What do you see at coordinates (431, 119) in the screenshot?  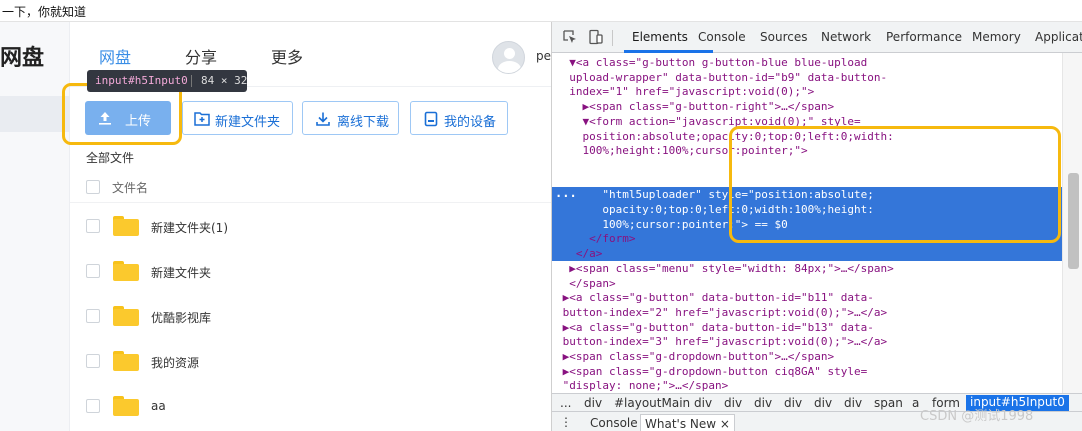 I see `device-icon` at bounding box center [431, 119].